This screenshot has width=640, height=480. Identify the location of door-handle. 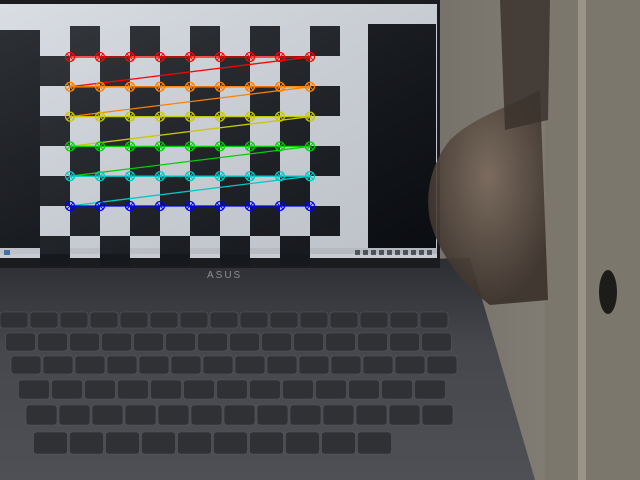
(608, 292).